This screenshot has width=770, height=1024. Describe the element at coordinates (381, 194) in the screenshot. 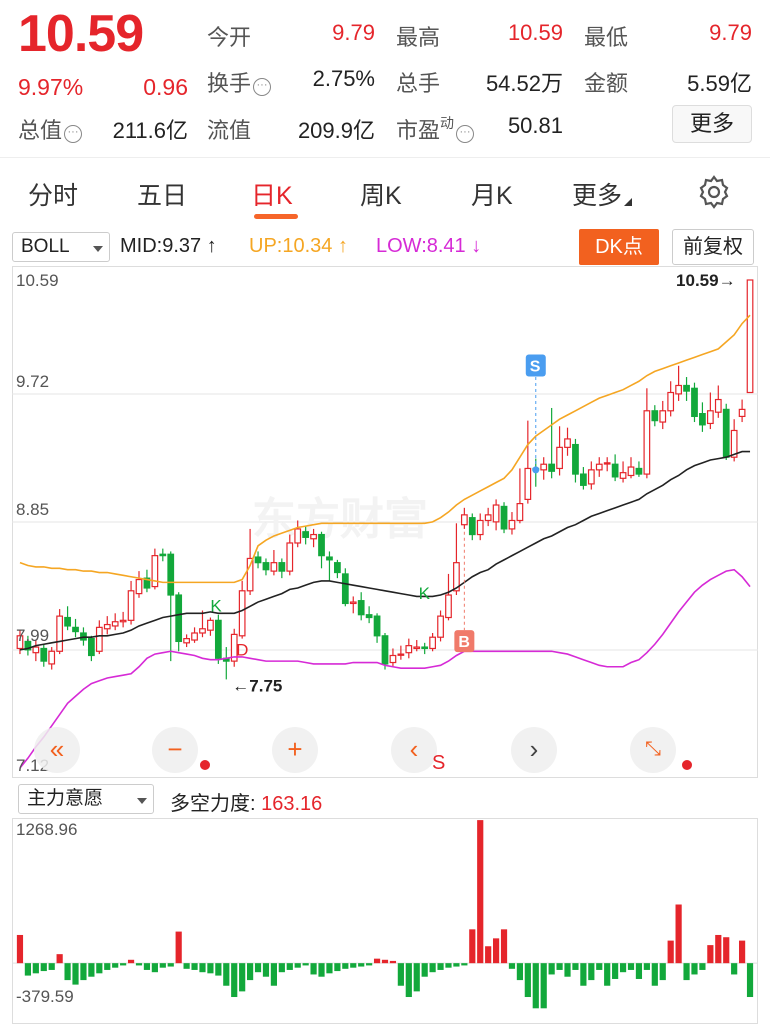

I see `tab-weekly-k: 周K` at that location.